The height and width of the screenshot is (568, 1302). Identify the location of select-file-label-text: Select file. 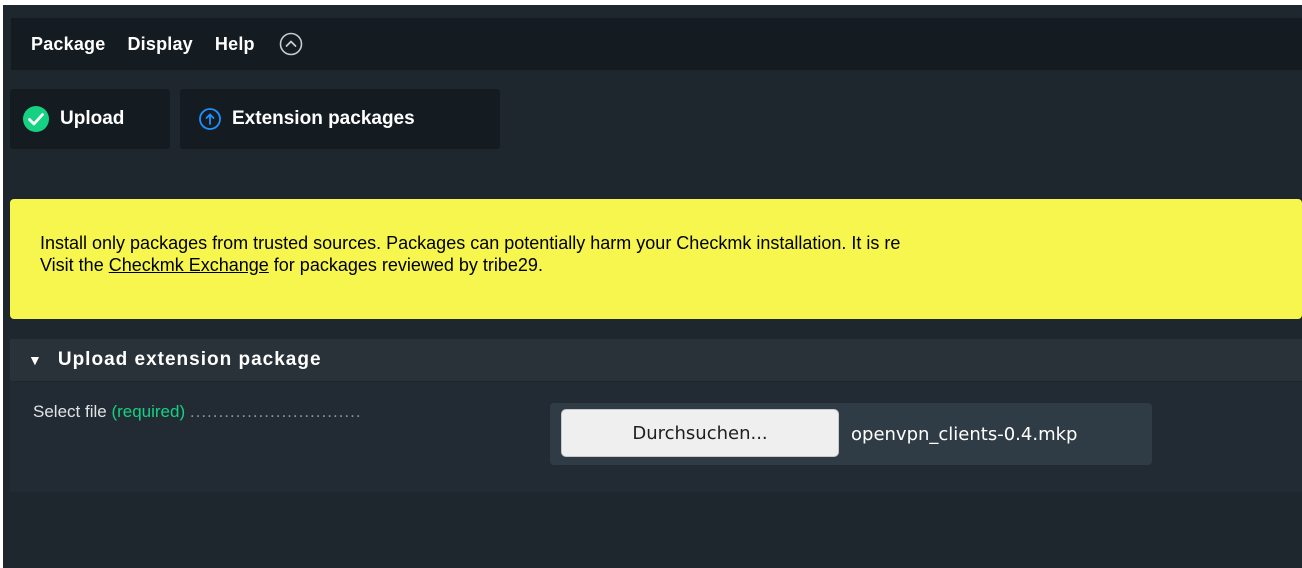
(70, 411).